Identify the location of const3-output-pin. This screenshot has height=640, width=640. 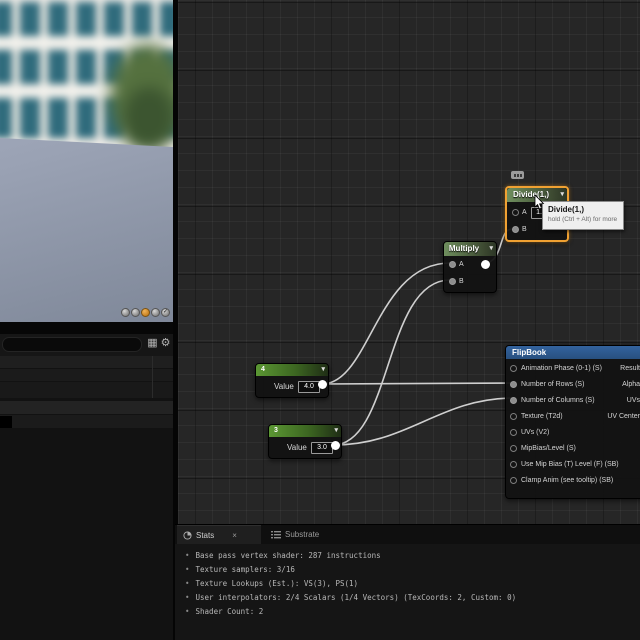
(335, 445).